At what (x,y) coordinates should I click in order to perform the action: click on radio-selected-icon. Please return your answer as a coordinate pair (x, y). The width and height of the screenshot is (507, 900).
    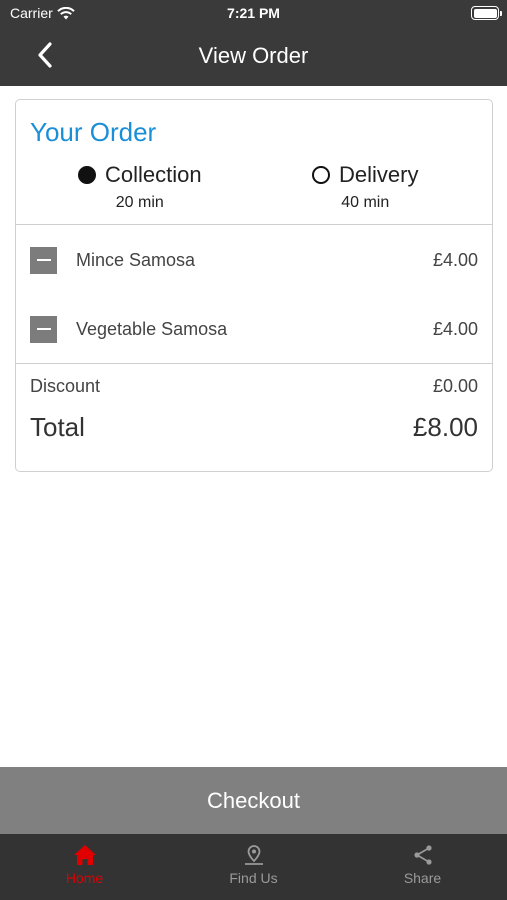
    Looking at the image, I should click on (87, 175).